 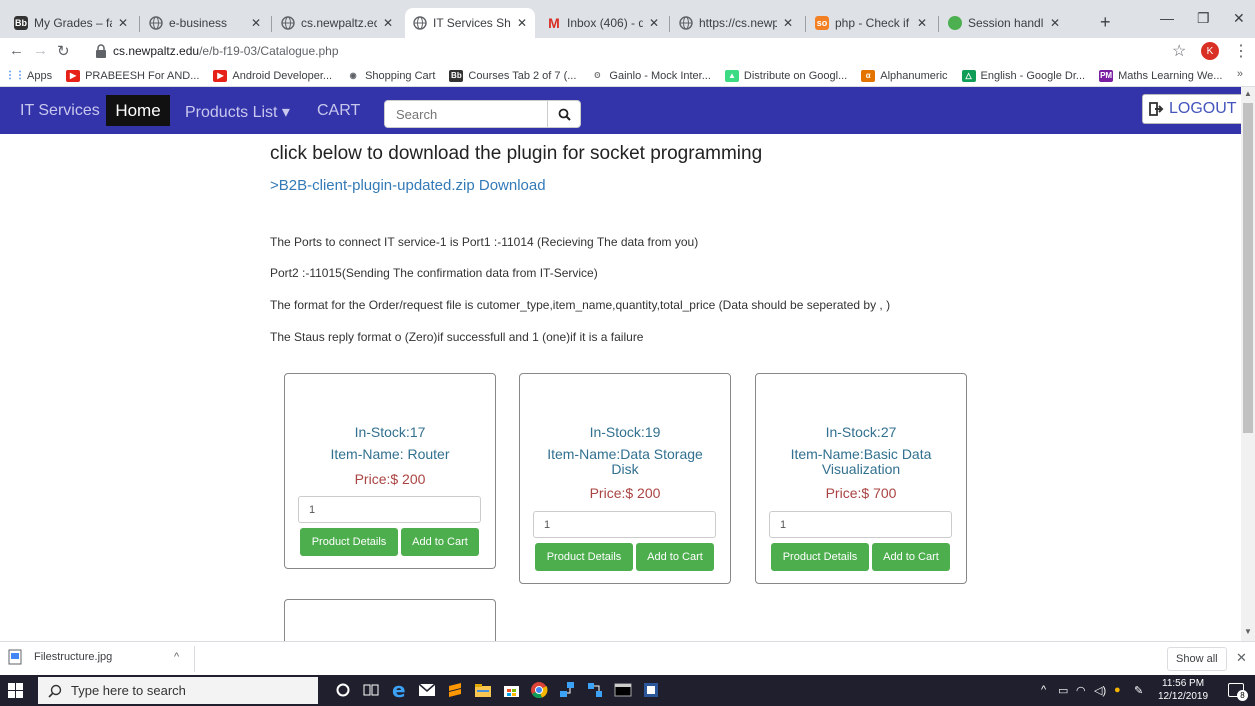 What do you see at coordinates (237, 112) in the screenshot?
I see `nav-products-dropdown: Products List ▾` at bounding box center [237, 112].